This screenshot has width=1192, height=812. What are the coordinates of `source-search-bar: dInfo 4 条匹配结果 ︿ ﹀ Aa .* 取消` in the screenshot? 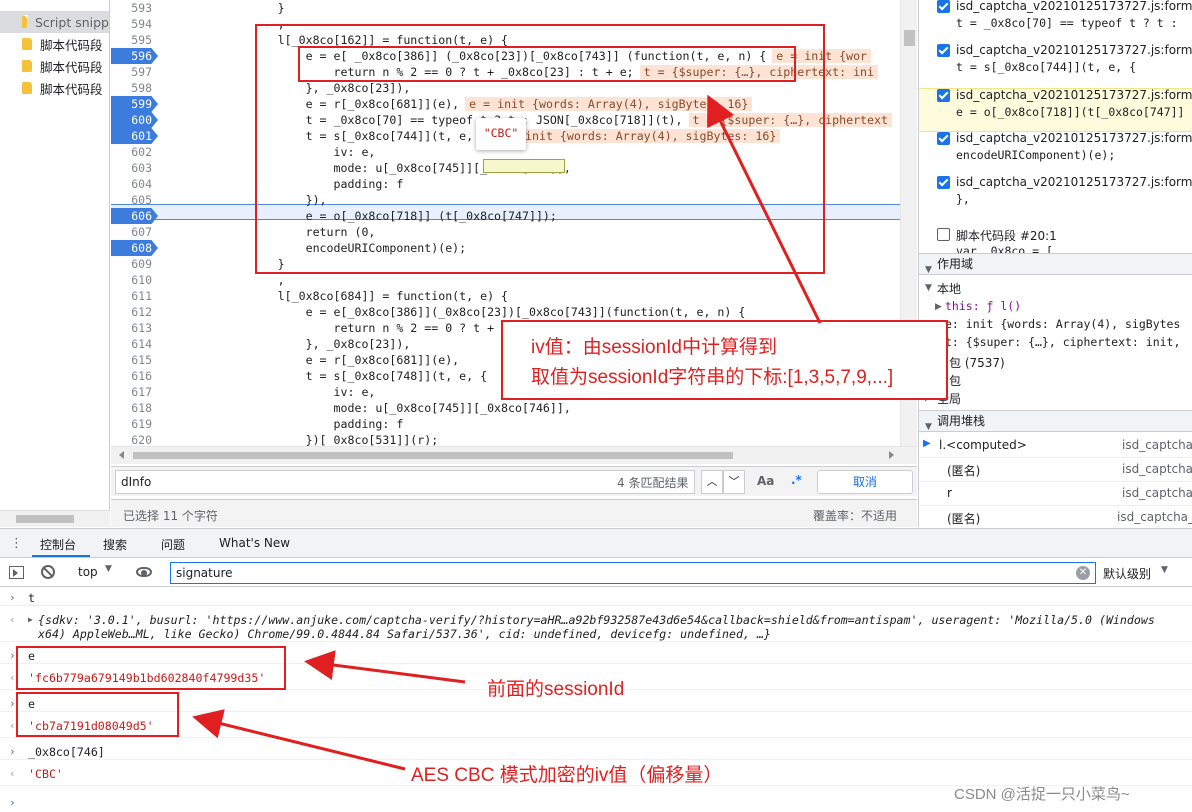 It's located at (514, 481).